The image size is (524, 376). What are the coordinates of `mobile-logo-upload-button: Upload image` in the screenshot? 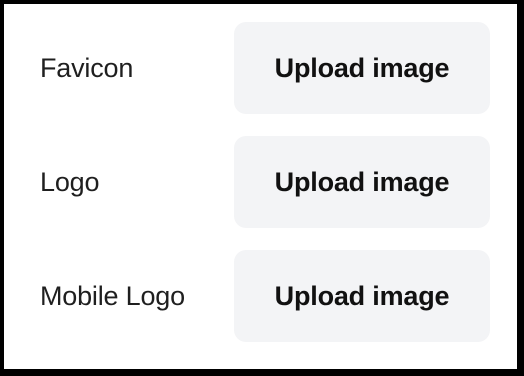 It's located at (362, 296).